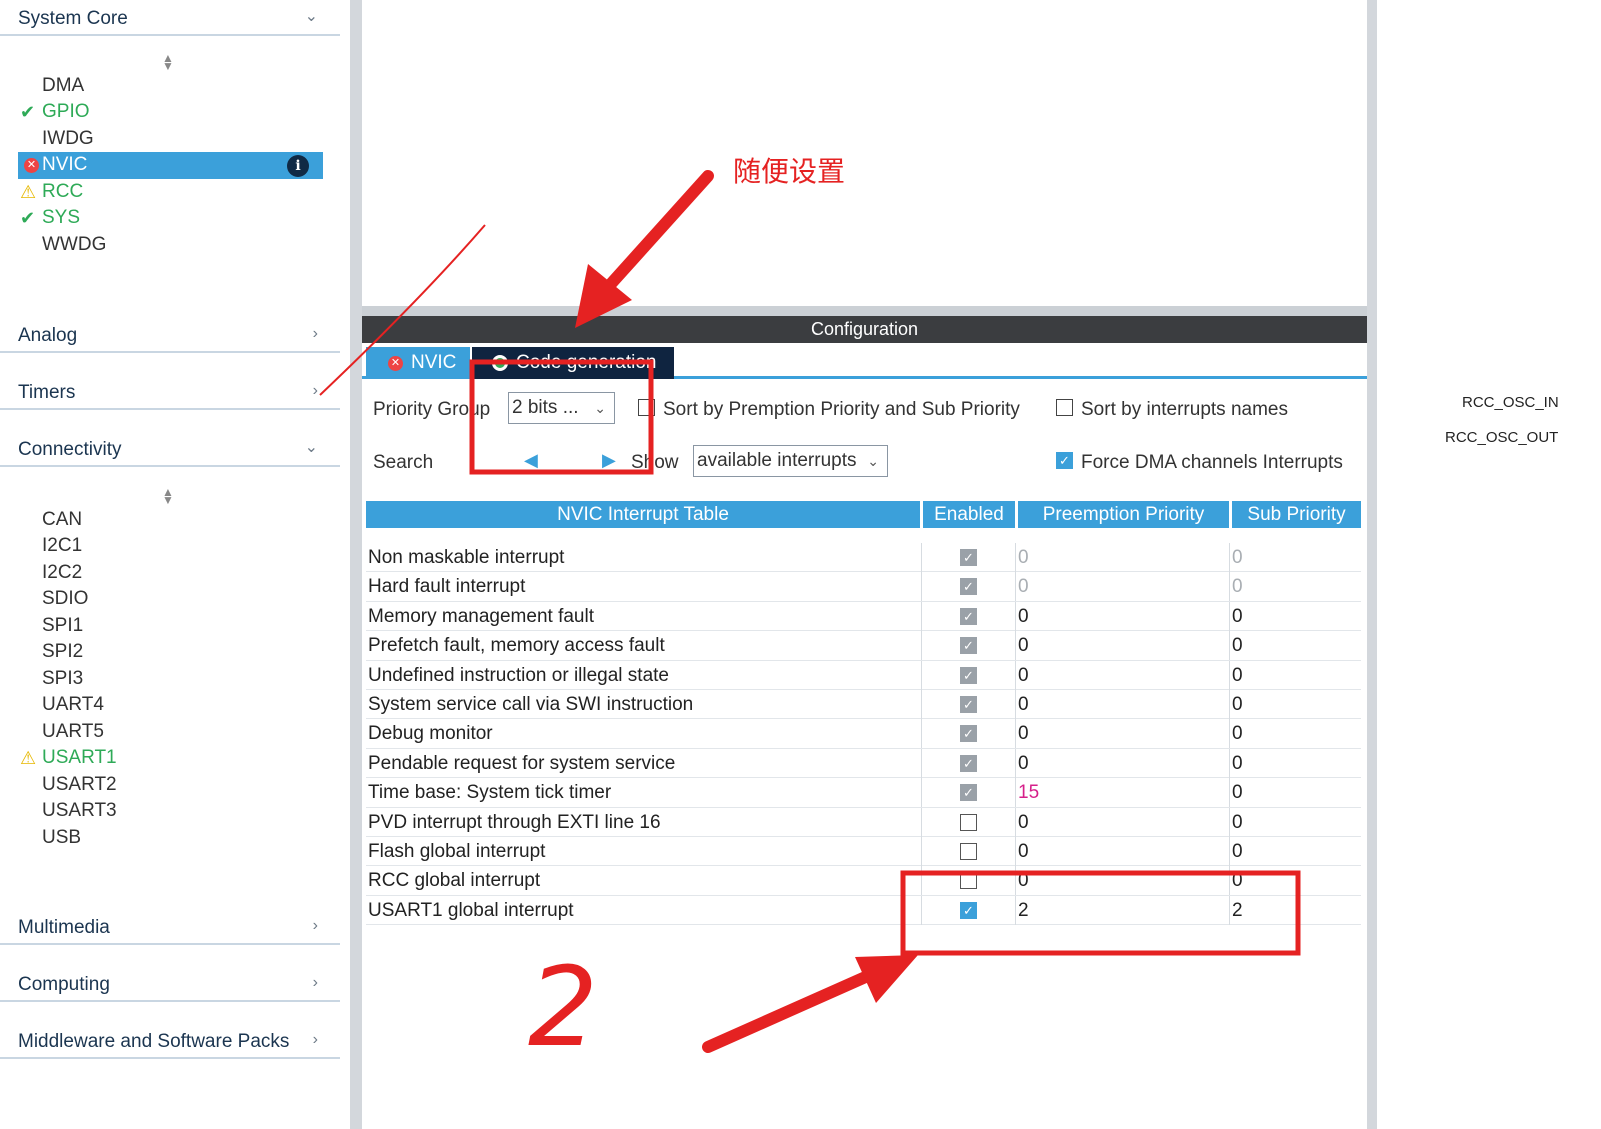  Describe the element at coordinates (863, 734) in the screenshot. I see `table-row: Debug monitor ✓ 0 0` at that location.